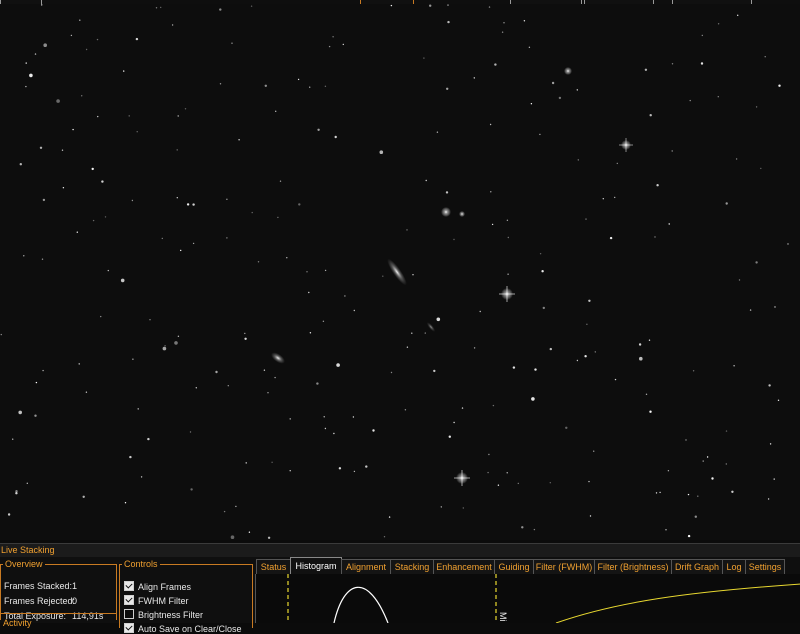 This screenshot has width=800, height=634. What do you see at coordinates (366, 566) in the screenshot?
I see `tab-alignment: Alignment` at bounding box center [366, 566].